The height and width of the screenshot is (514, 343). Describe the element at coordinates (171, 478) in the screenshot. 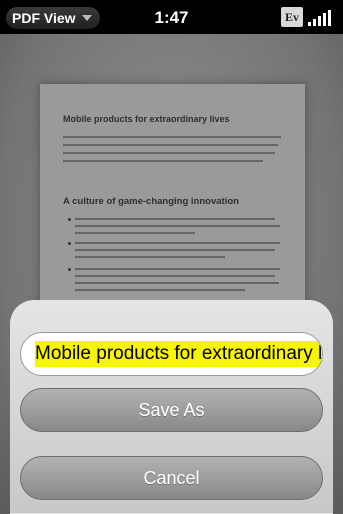

I see `cancel-button: Cancel` at that location.